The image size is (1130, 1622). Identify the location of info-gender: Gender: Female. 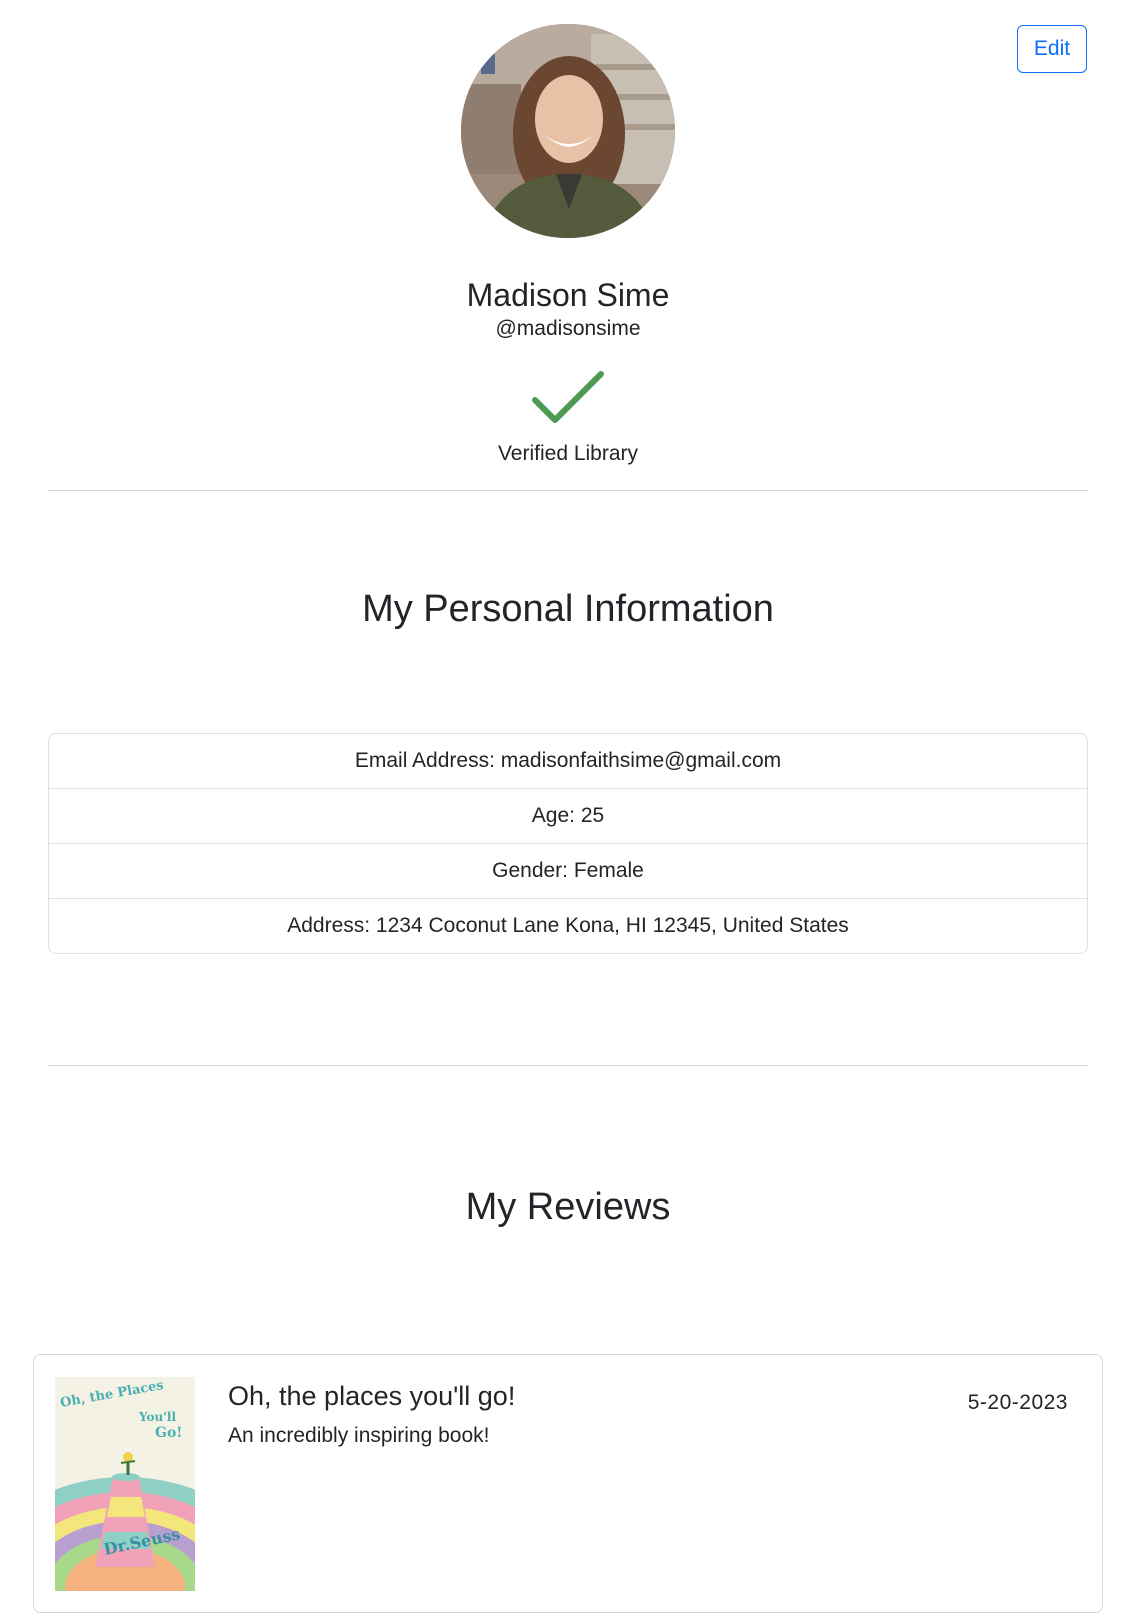
(568, 871).